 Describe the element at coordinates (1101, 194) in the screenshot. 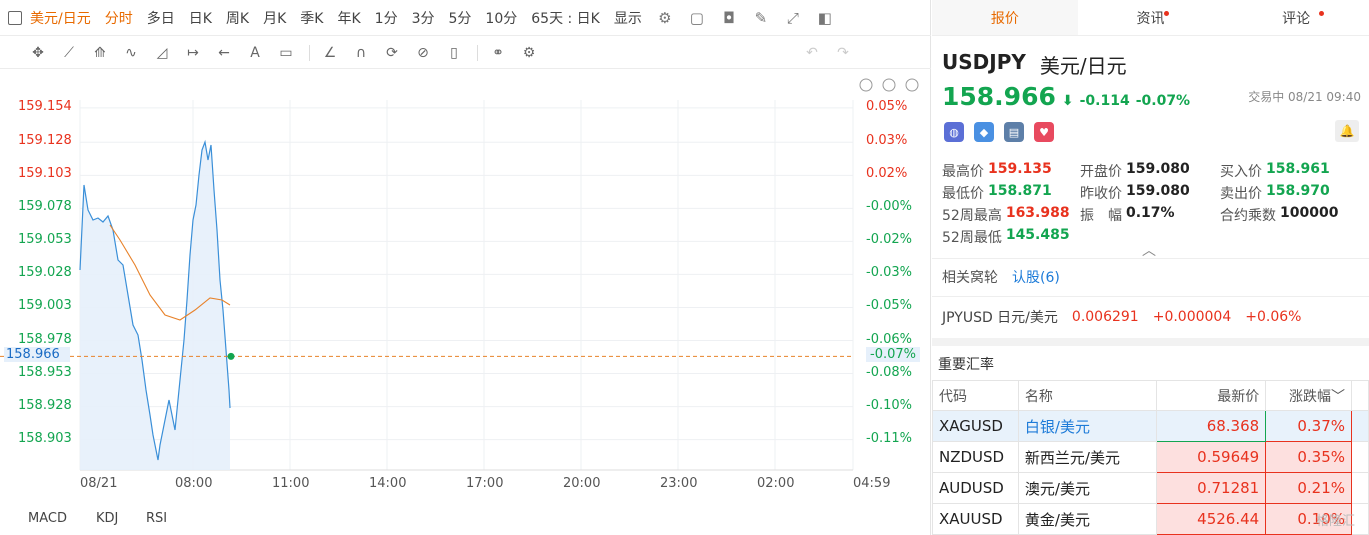

I see `stat-label: 昨收价` at that location.